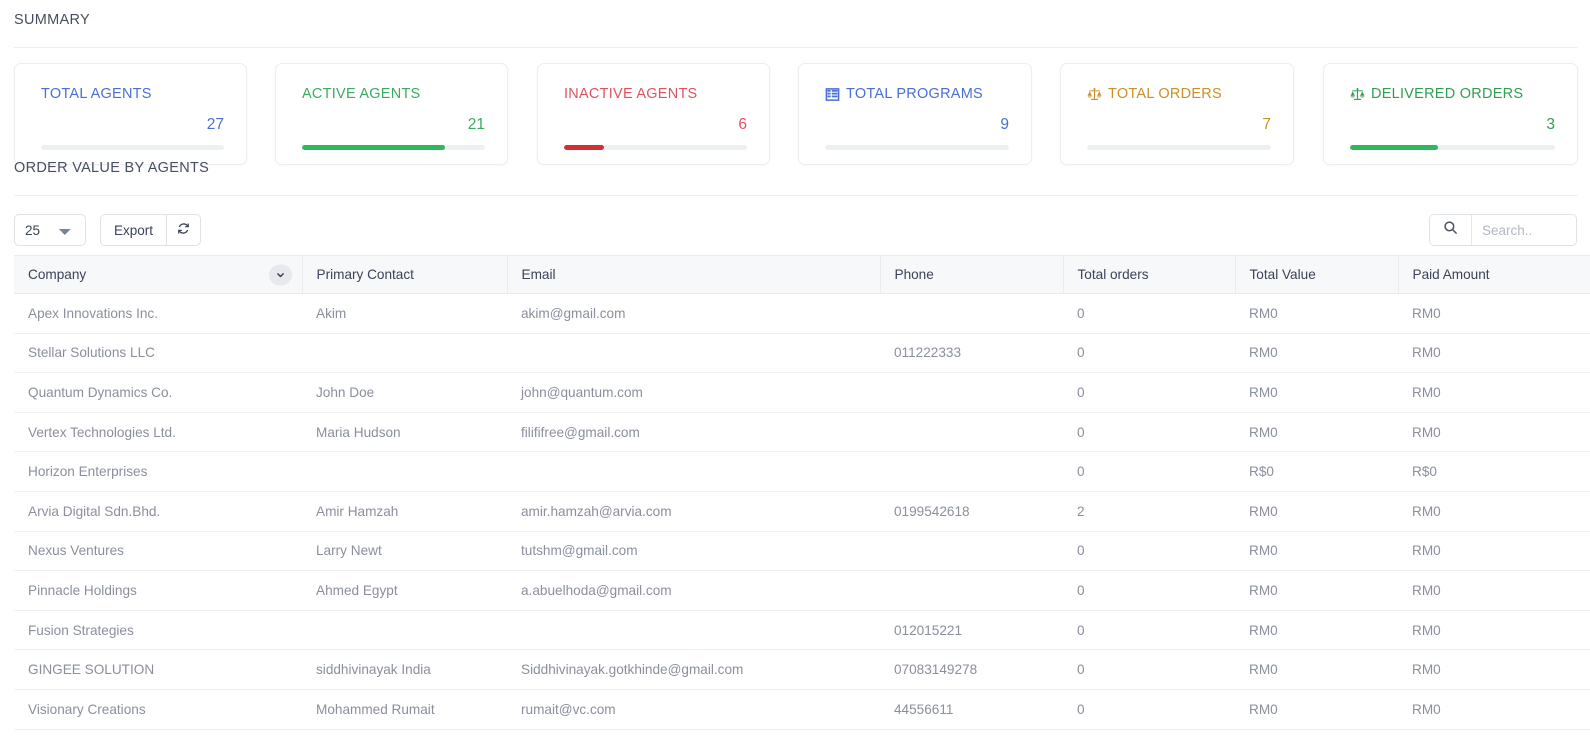 This screenshot has width=1590, height=738. I want to click on summary-card-inactive-agents: INACTIVE AGENTS 6, so click(653, 114).